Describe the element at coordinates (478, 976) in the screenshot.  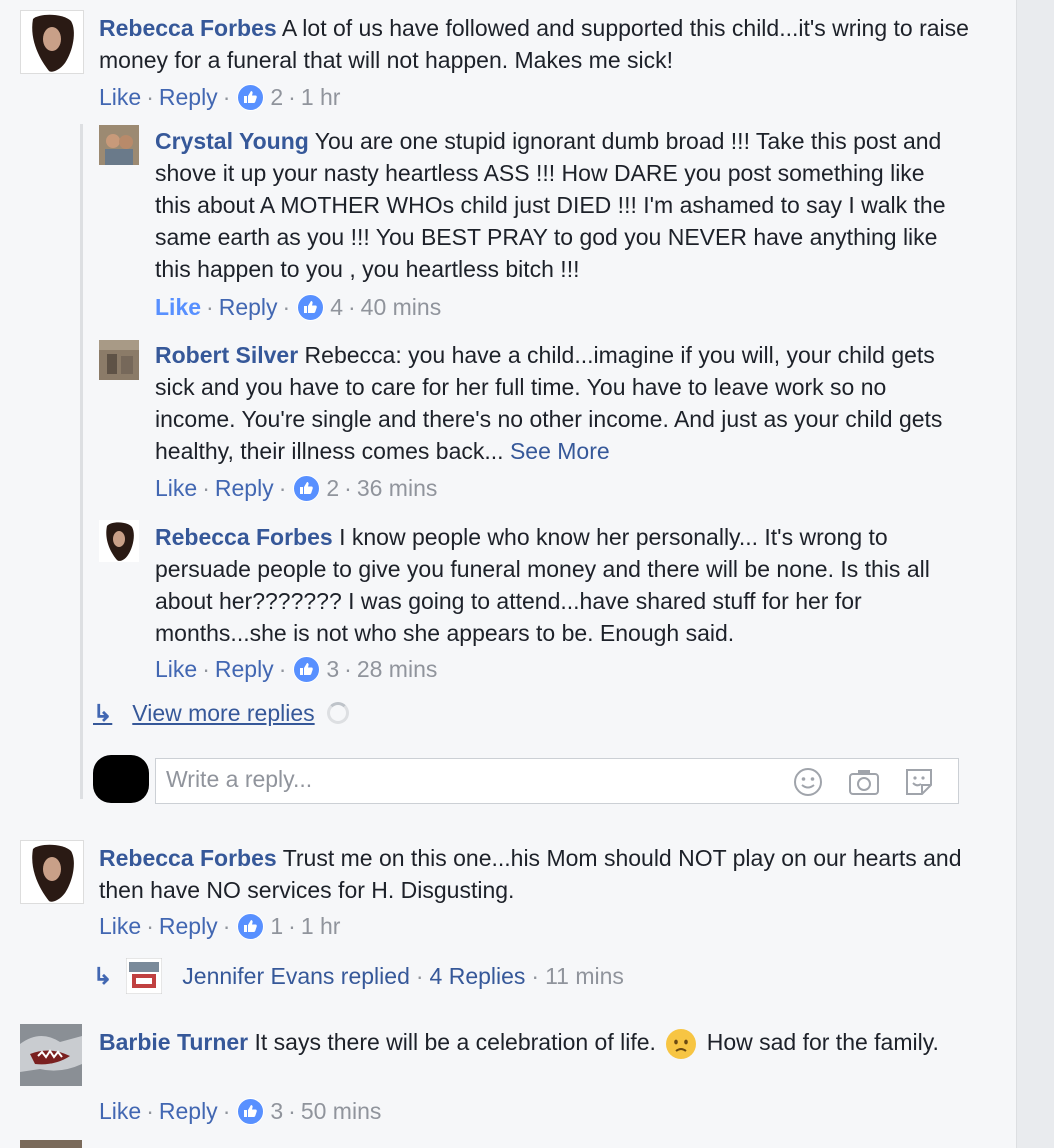
I see `replies-count: 4 Replies` at that location.